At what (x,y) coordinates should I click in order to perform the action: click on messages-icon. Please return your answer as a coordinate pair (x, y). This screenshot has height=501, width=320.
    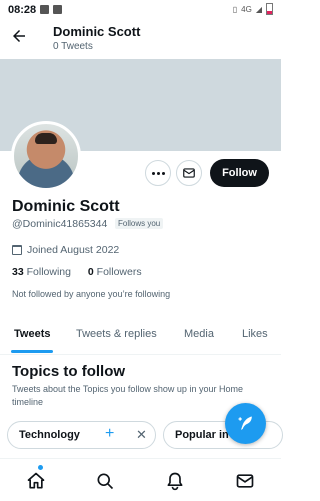
    Looking at the image, I should click on (245, 481).